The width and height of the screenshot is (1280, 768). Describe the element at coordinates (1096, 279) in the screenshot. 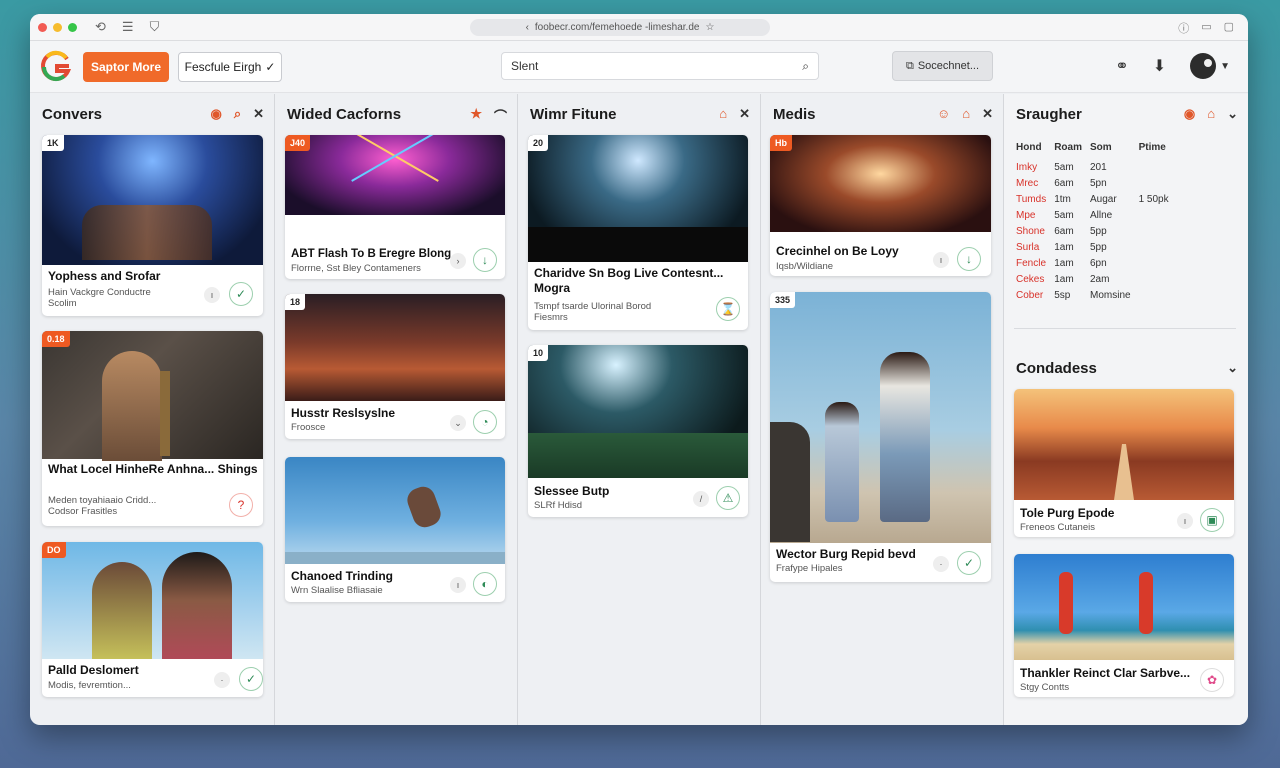

I see `schedule-row: Cekes 1am 2am` at that location.